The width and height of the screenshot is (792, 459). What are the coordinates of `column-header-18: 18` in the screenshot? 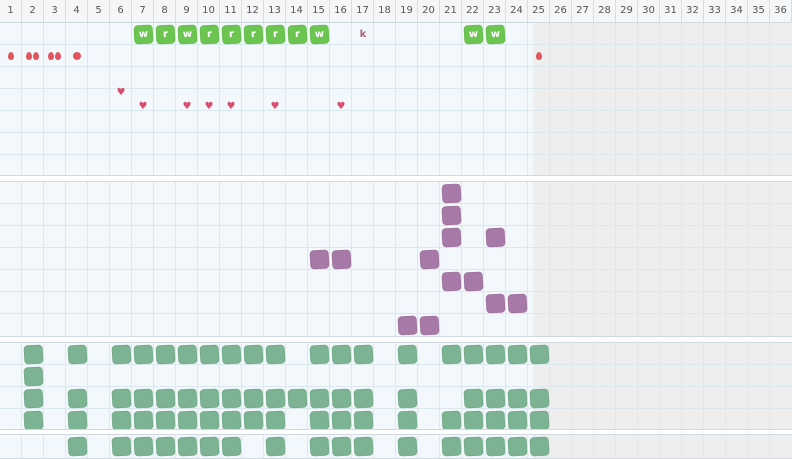 It's located at (385, 11).